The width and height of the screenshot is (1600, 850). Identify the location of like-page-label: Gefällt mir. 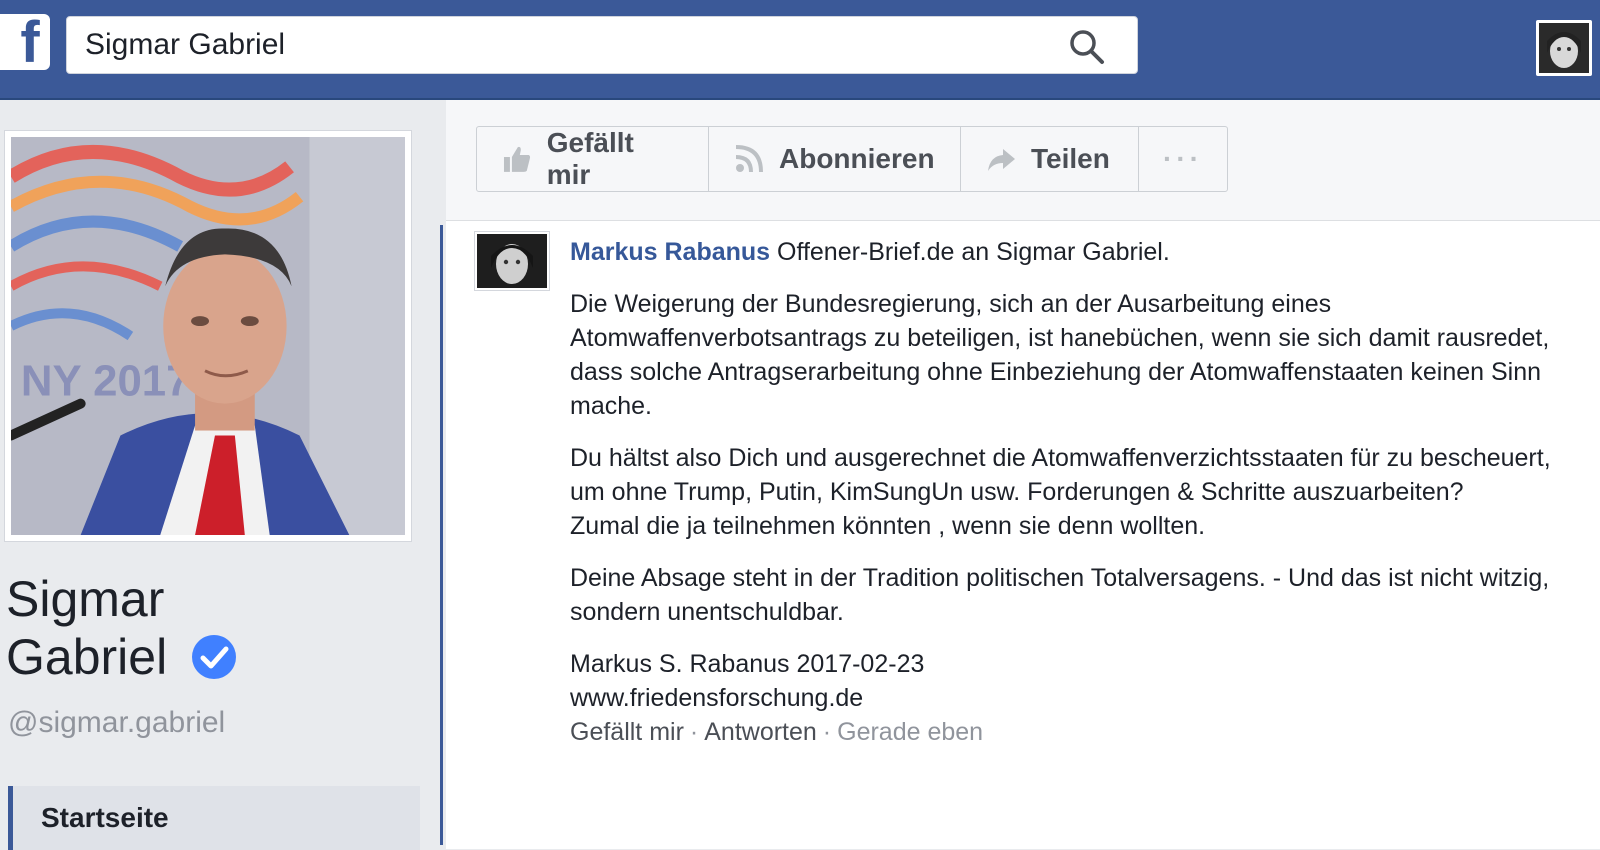
(590, 158).